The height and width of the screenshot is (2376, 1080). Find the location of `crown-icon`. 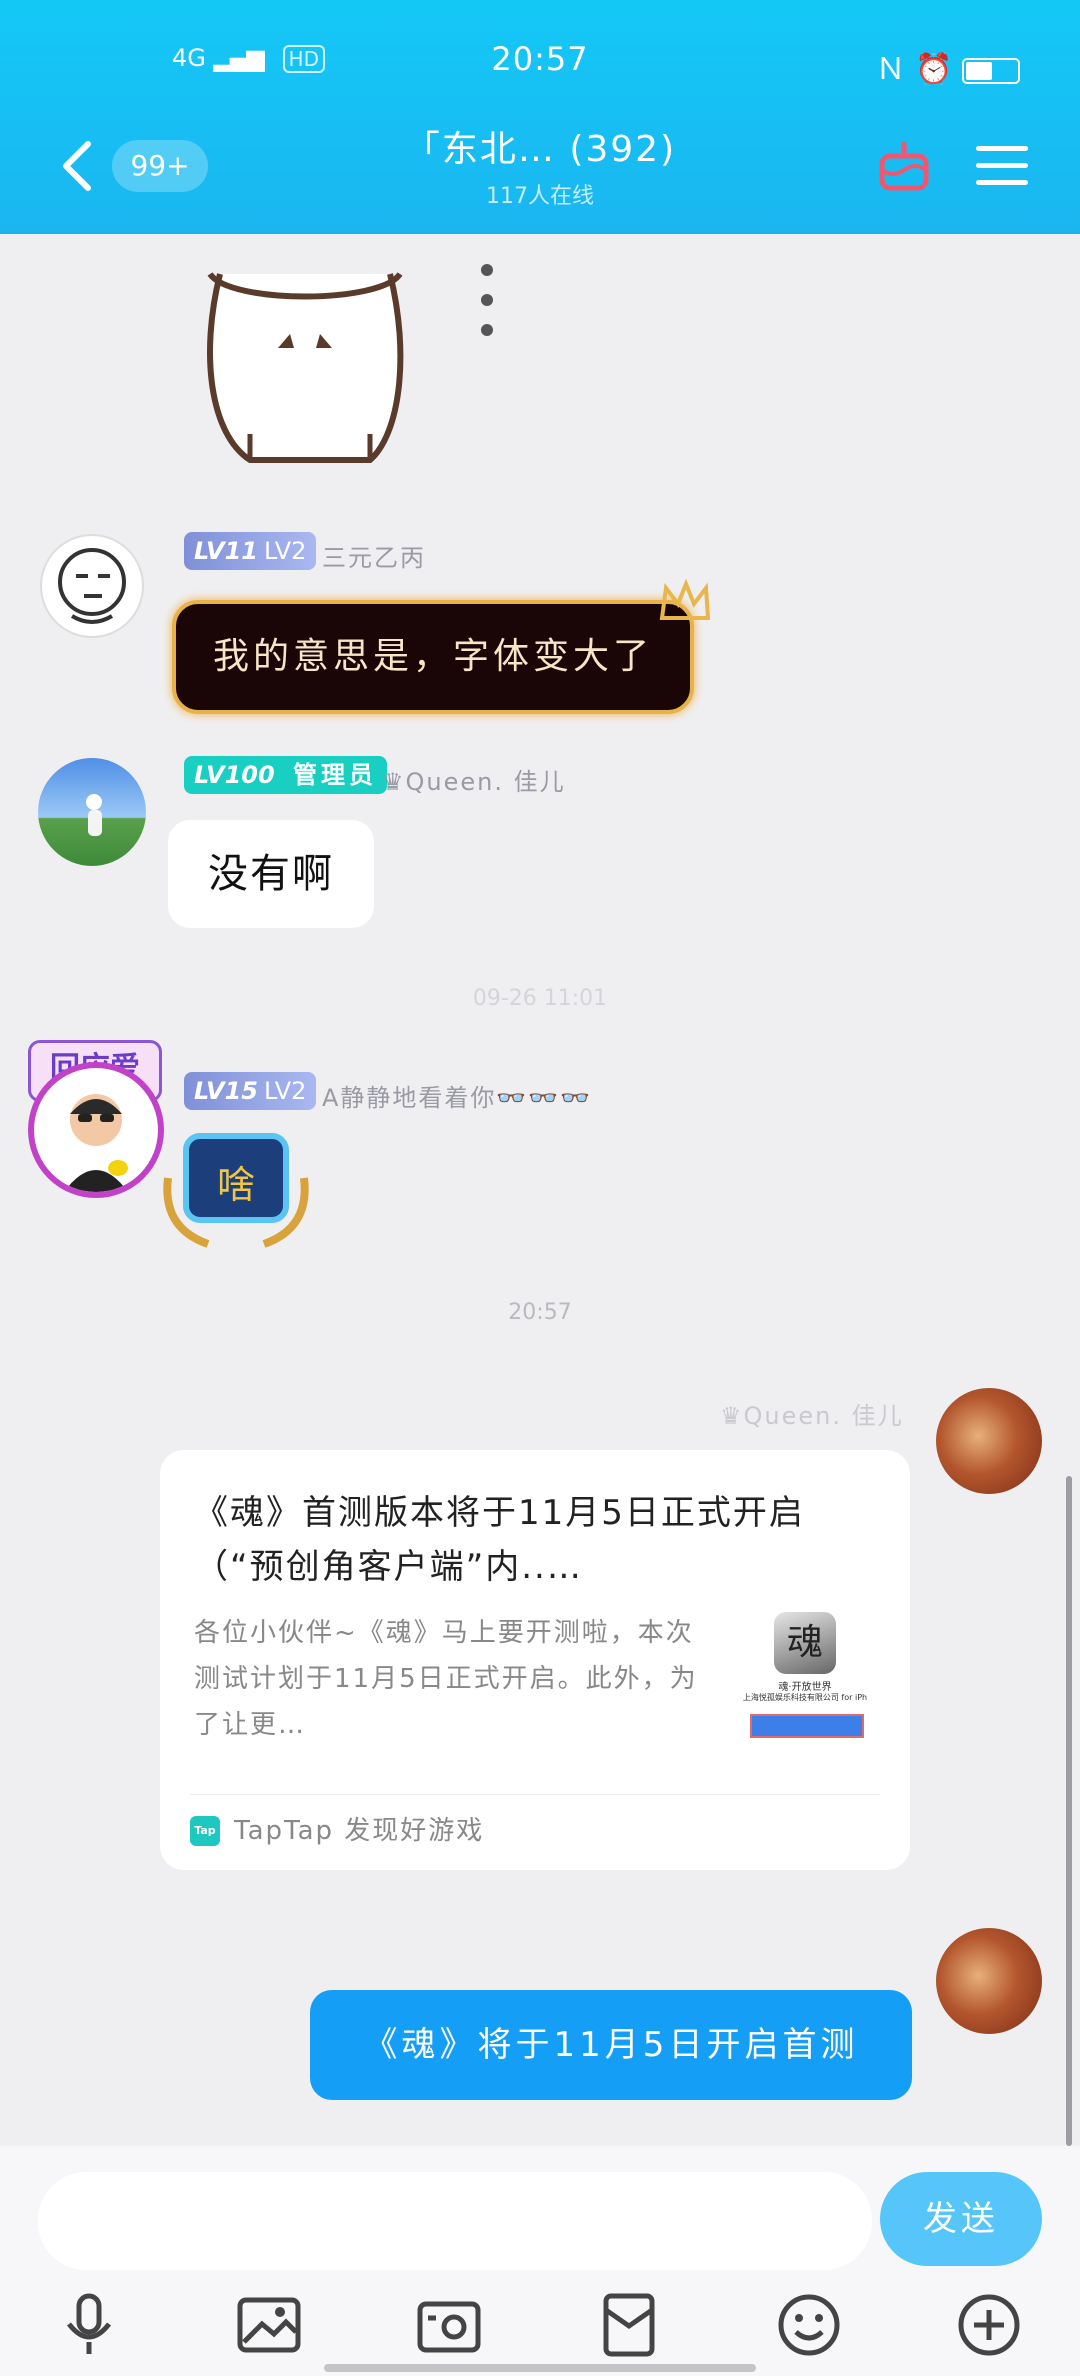

crown-icon is located at coordinates (685, 599).